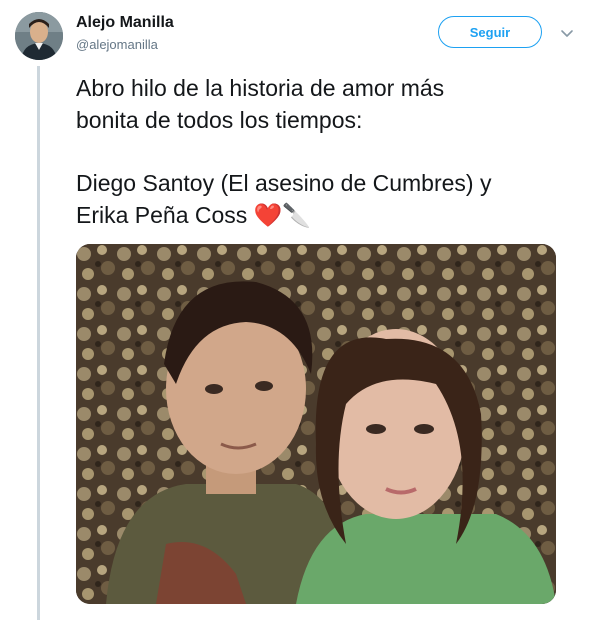  I want to click on tweet-line: bonita de todos los tiempos:, so click(219, 120).